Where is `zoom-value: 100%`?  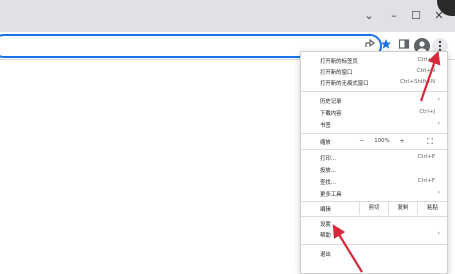 zoom-value: 100% is located at coordinates (382, 141).